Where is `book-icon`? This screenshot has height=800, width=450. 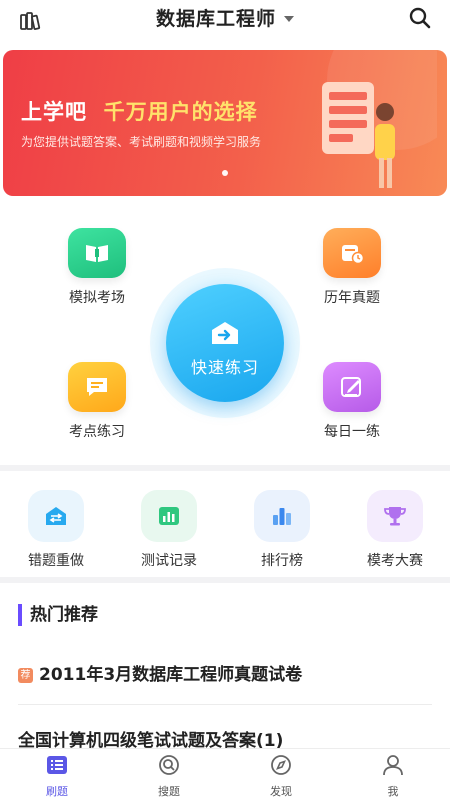
book-icon is located at coordinates (97, 253).